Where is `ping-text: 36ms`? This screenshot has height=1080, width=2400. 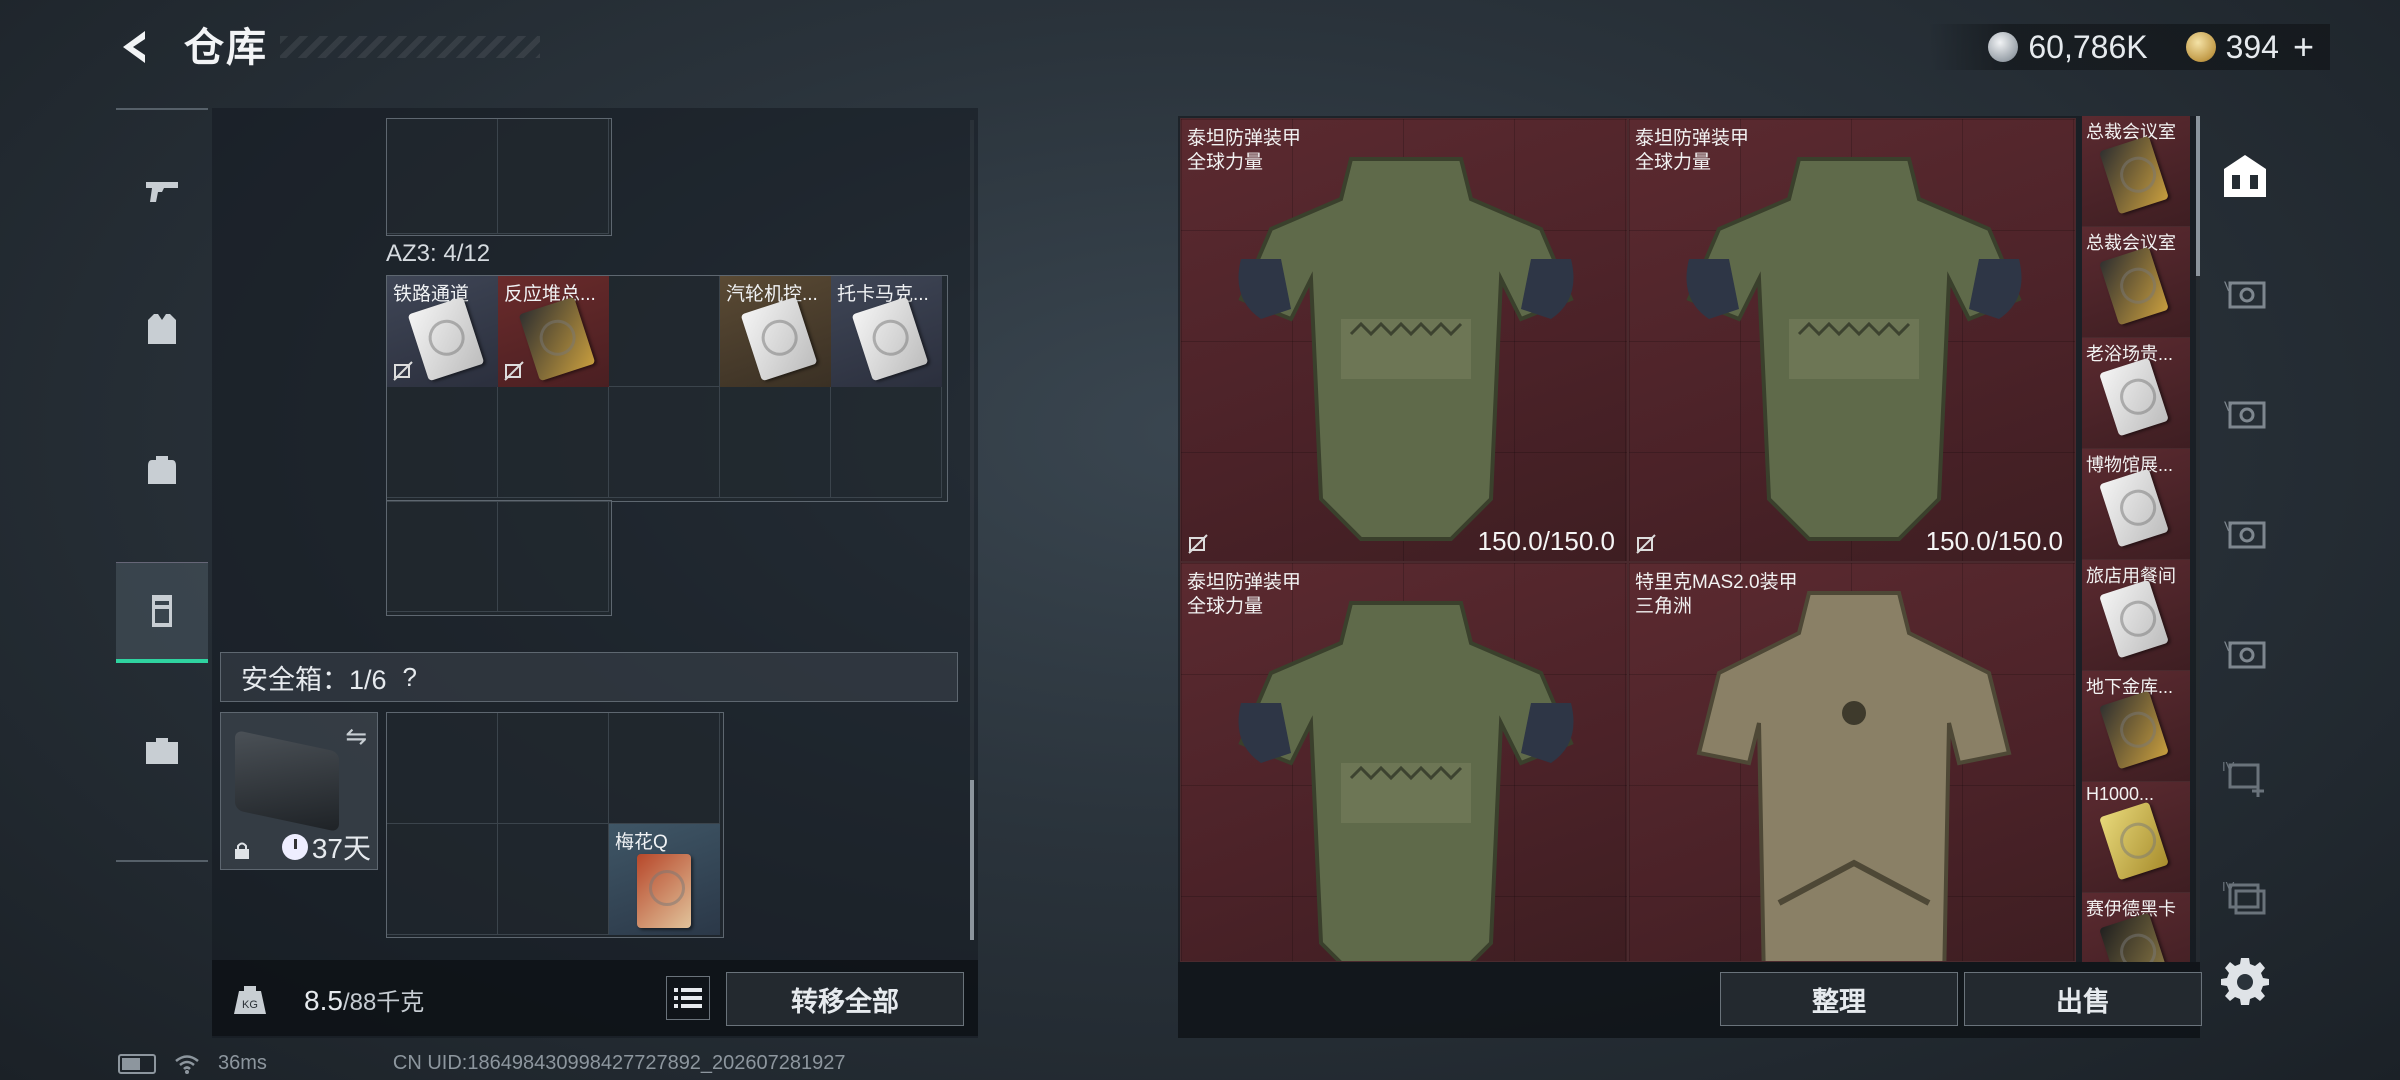 ping-text: 36ms is located at coordinates (242, 1063).